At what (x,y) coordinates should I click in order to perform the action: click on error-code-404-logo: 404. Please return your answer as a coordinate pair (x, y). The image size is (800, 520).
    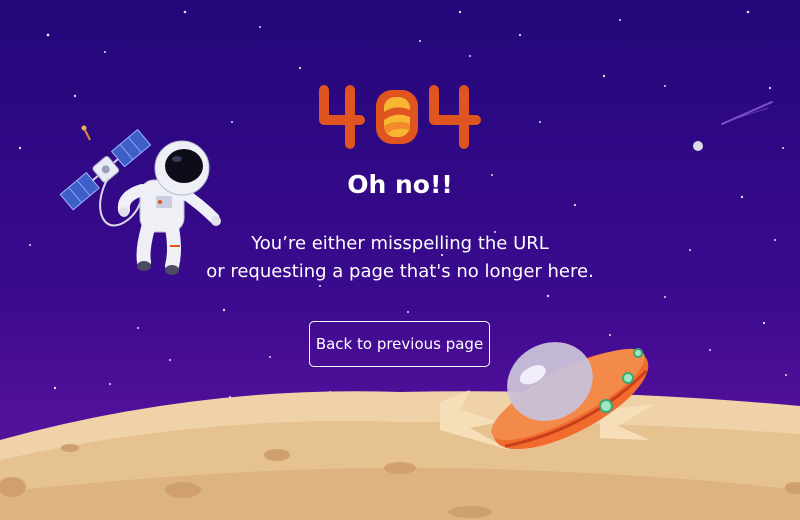
    Looking at the image, I should click on (400, 117).